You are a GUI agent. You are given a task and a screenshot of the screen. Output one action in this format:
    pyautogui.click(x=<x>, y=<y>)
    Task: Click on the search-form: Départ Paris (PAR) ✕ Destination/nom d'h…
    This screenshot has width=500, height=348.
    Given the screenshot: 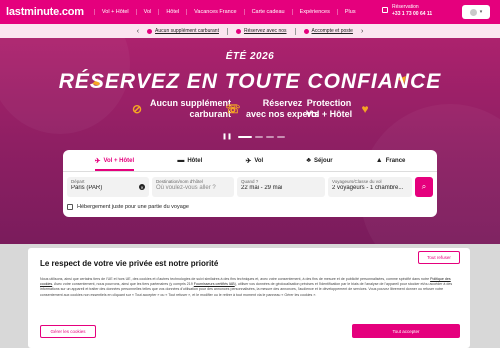 What is the action you would take?
    pyautogui.click(x=250, y=194)
    